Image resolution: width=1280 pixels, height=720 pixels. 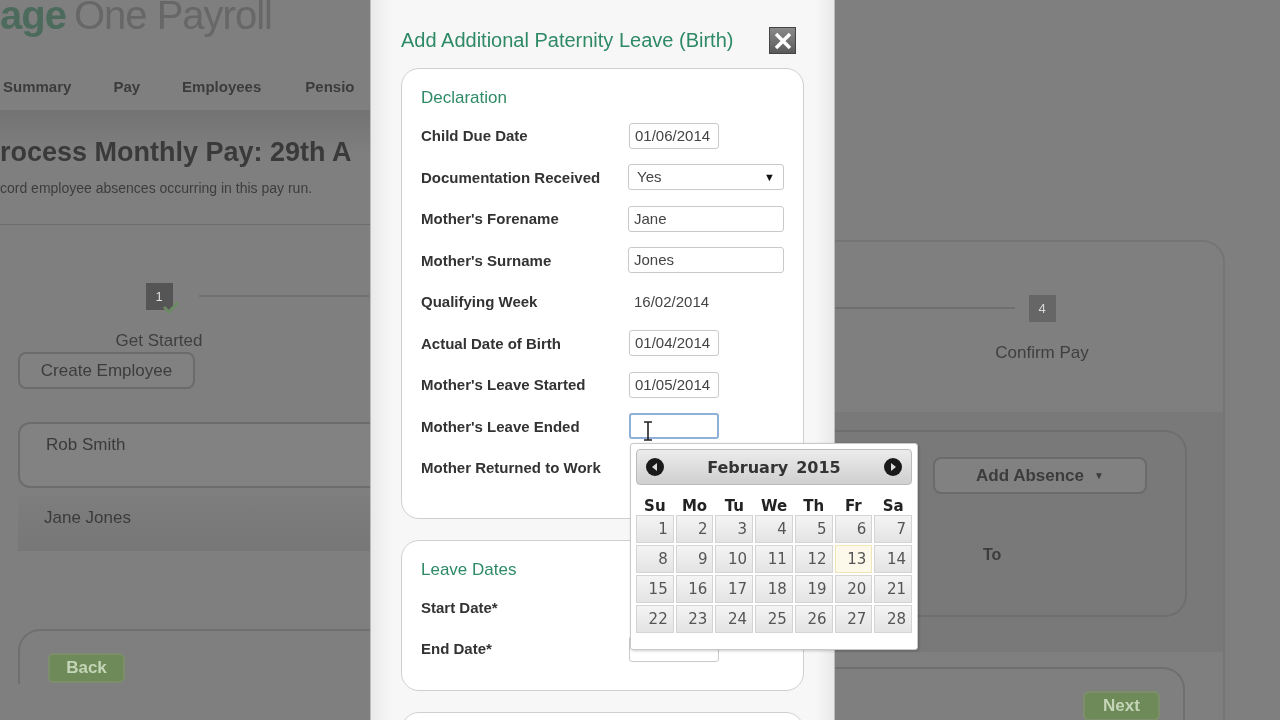 I want to click on close-icon, so click(x=782, y=40).